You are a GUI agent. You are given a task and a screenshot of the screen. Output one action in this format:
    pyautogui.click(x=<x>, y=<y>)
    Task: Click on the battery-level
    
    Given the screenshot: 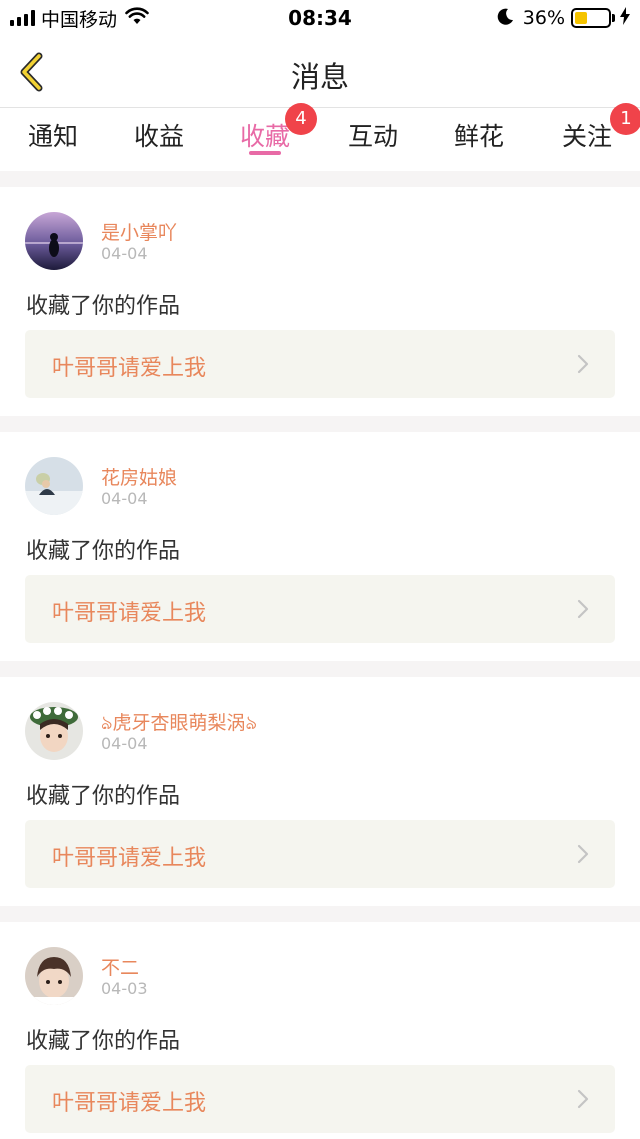 What is the action you would take?
    pyautogui.click(x=581, y=18)
    